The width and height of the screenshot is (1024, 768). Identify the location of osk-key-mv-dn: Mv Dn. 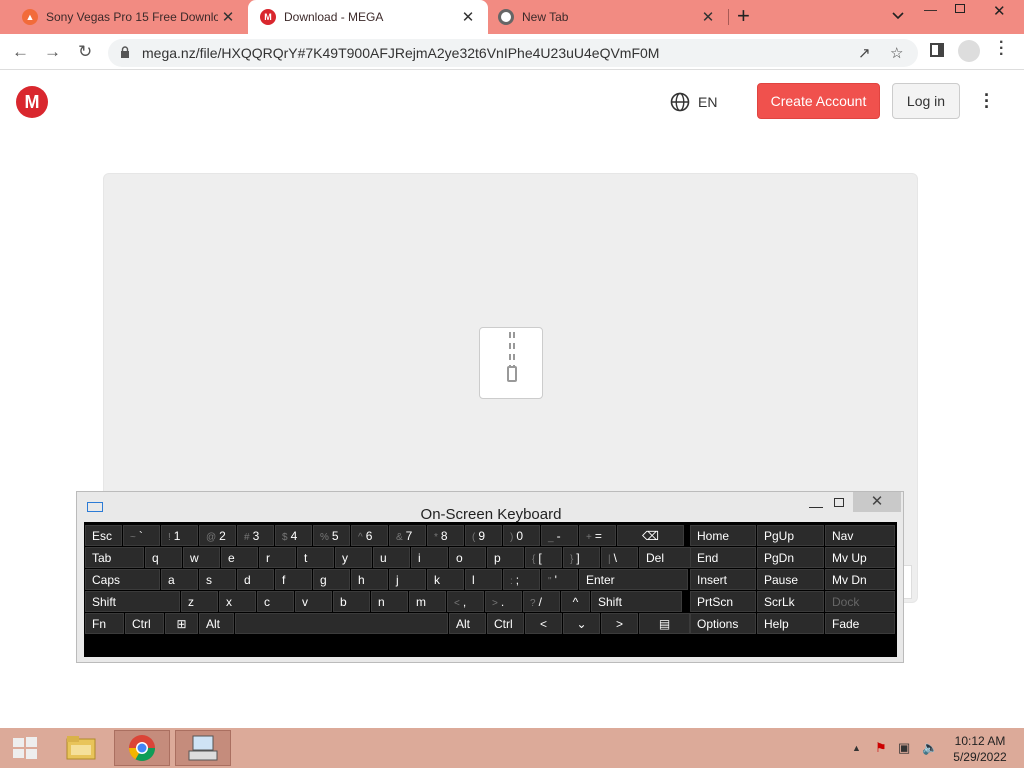
(860, 579).